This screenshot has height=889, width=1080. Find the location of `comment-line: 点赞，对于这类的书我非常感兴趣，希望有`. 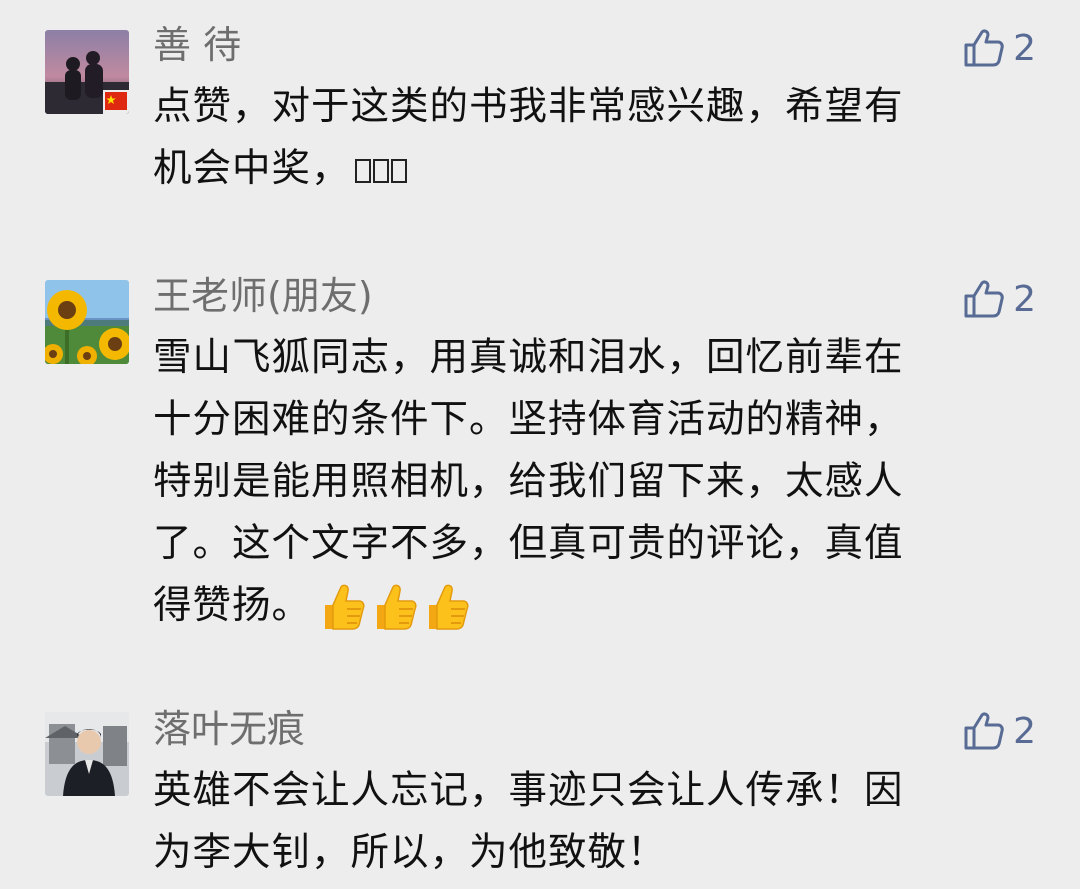

comment-line: 点赞，对于这类的书我非常感兴趣，希望有 is located at coordinates (528, 106).